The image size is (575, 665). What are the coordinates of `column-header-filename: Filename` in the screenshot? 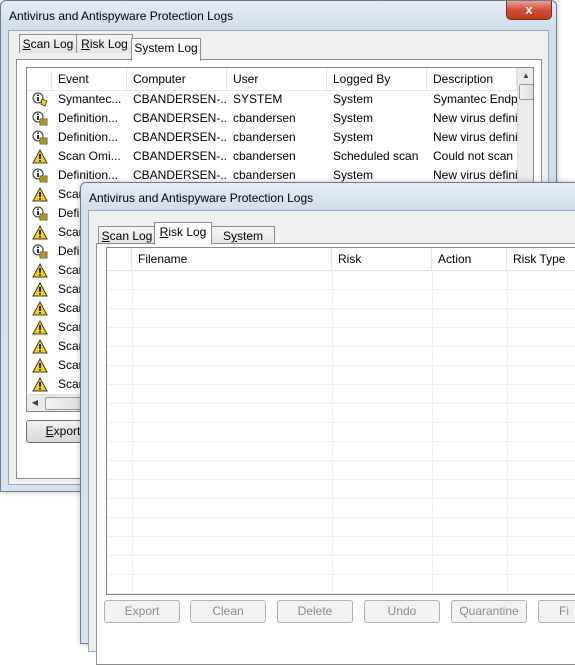 It's located at (232, 259).